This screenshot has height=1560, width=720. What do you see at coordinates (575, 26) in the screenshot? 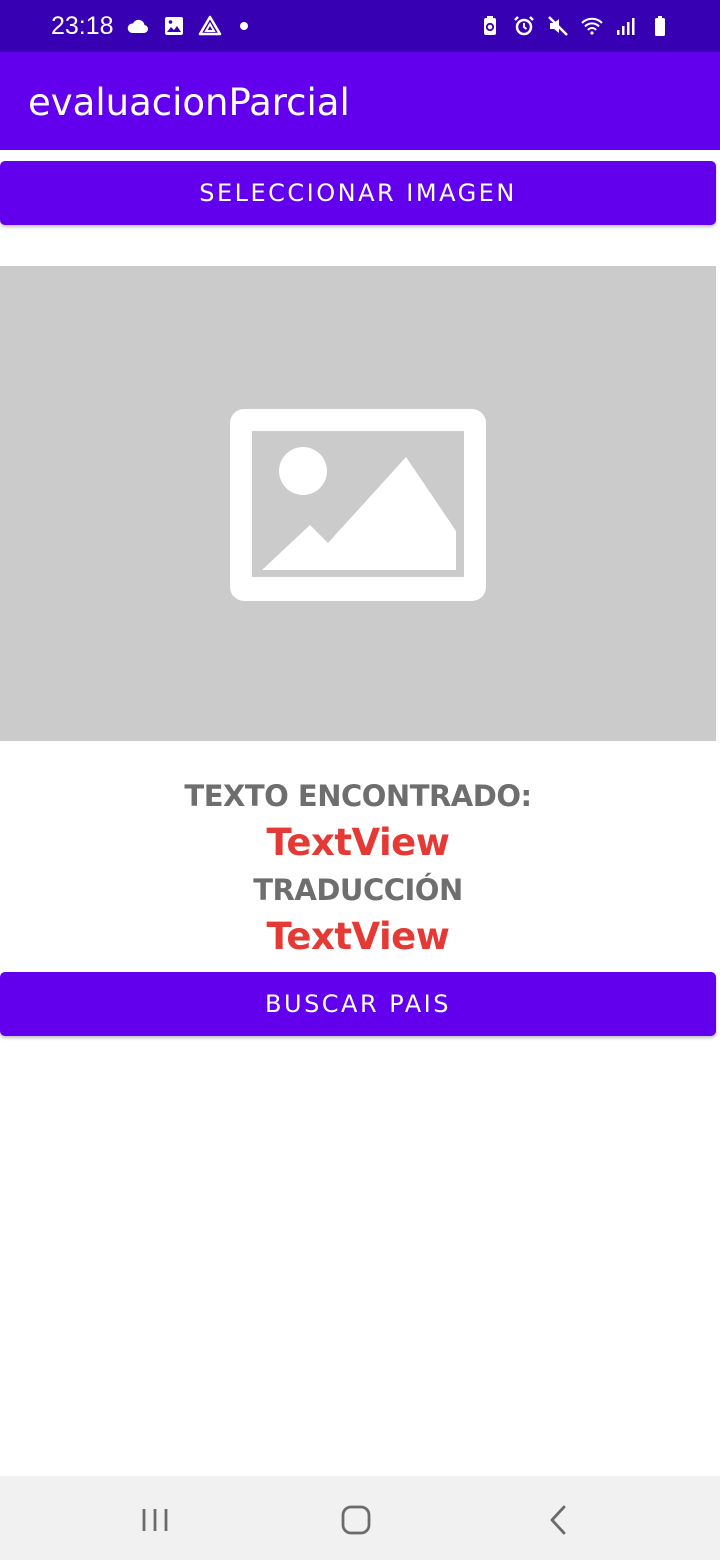
I see `status-right-icons` at bounding box center [575, 26].